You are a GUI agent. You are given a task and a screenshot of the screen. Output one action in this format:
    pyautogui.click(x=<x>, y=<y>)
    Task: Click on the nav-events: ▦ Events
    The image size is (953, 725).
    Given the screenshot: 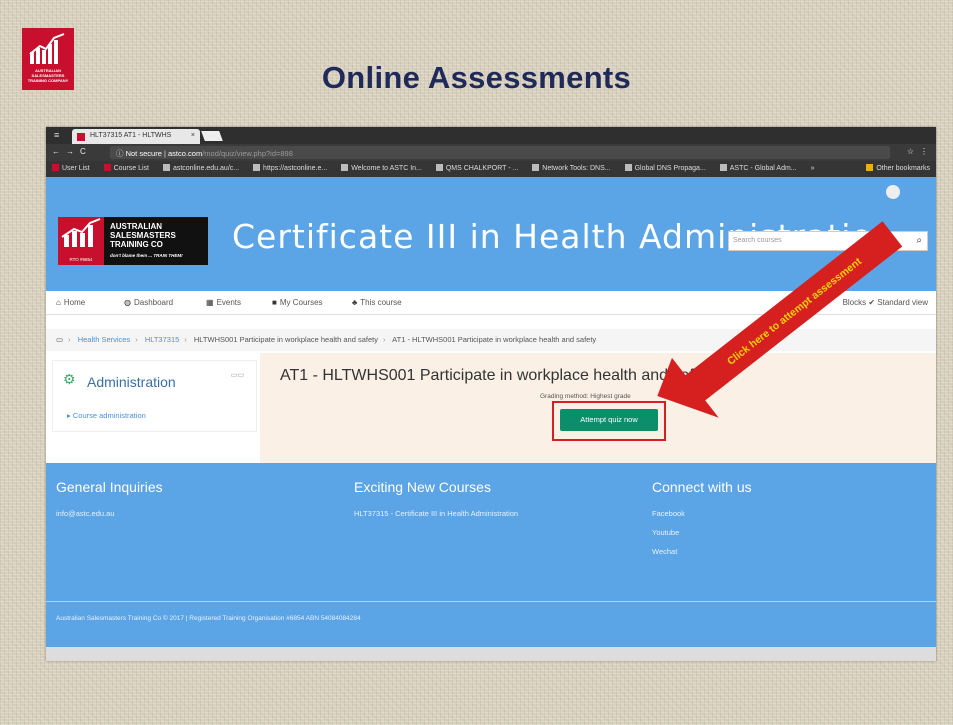 What is the action you would take?
    pyautogui.click(x=223, y=302)
    